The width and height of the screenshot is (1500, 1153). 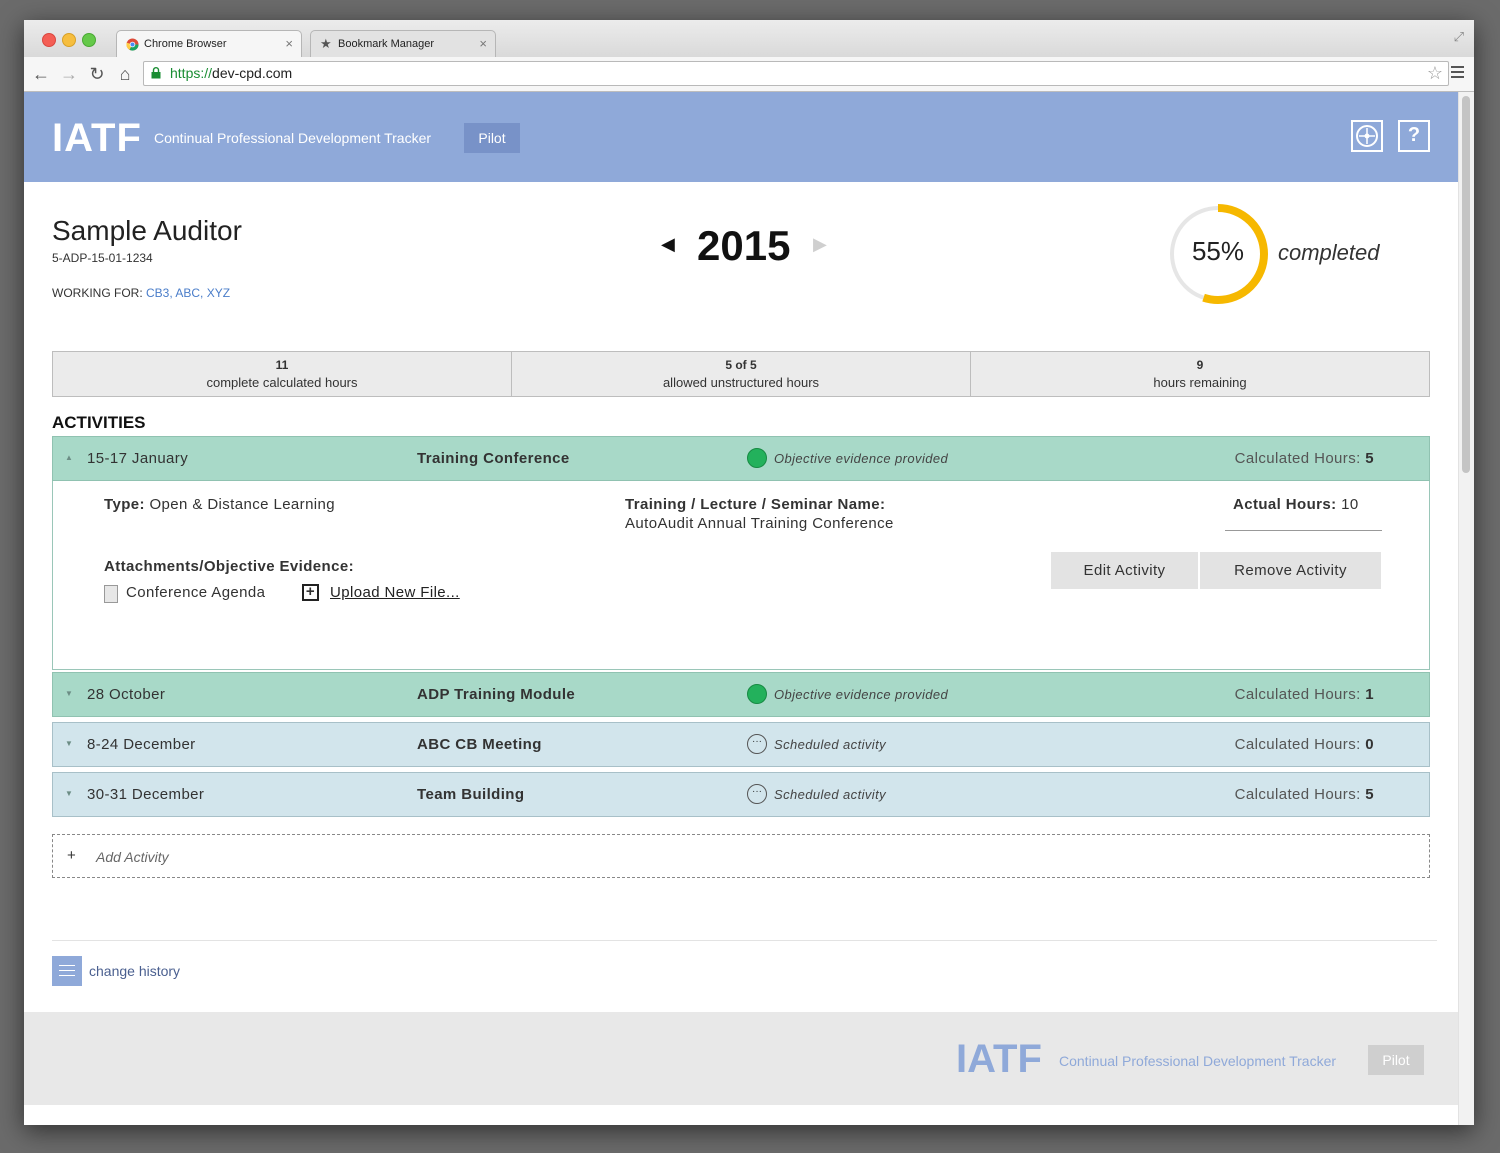 What do you see at coordinates (147, 230) in the screenshot?
I see `auditor-name: Sample Auditor` at bounding box center [147, 230].